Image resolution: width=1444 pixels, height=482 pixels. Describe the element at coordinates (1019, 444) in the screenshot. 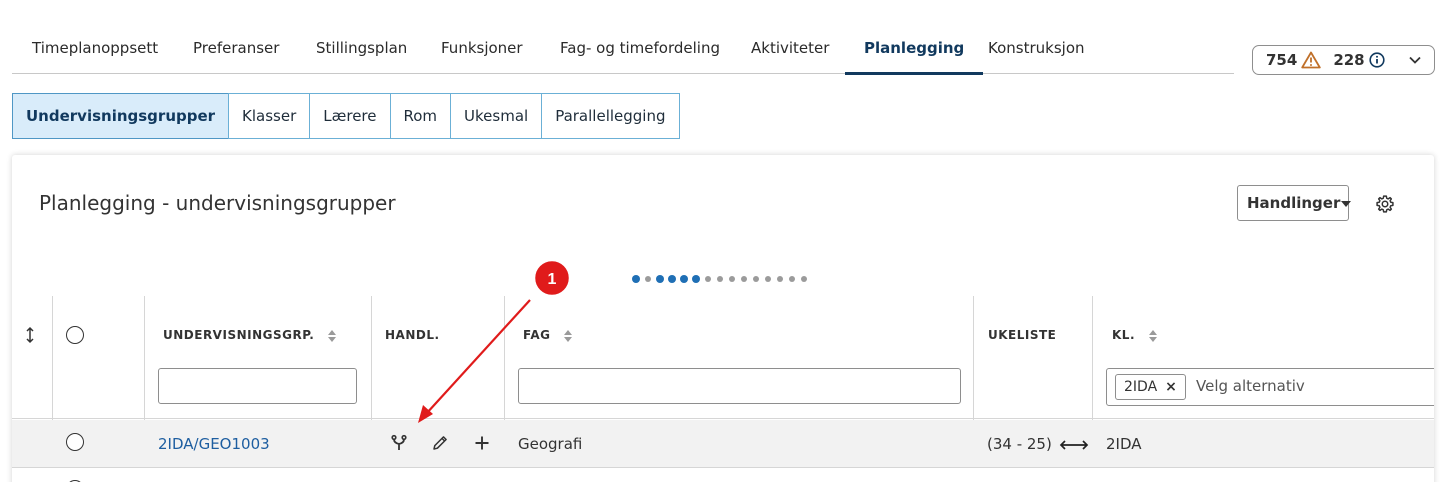

I see `weeklist-range: (34 - 25)` at that location.